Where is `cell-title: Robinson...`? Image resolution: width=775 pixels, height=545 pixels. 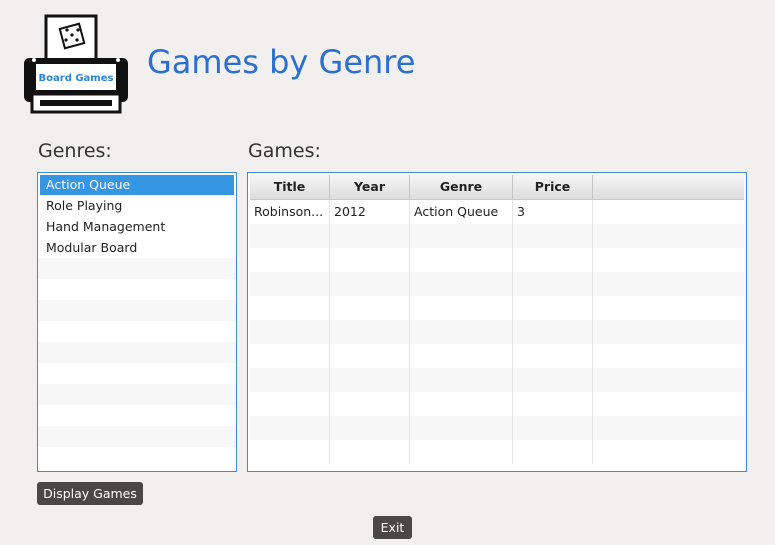
cell-title: Robinson... is located at coordinates (290, 212).